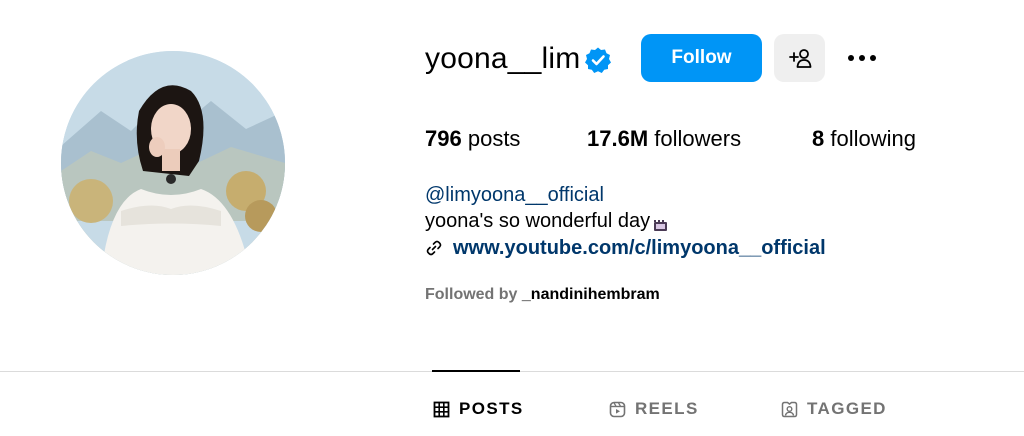 This screenshot has width=1024, height=436. What do you see at coordinates (789, 409) in the screenshot?
I see `tagged-icon` at bounding box center [789, 409].